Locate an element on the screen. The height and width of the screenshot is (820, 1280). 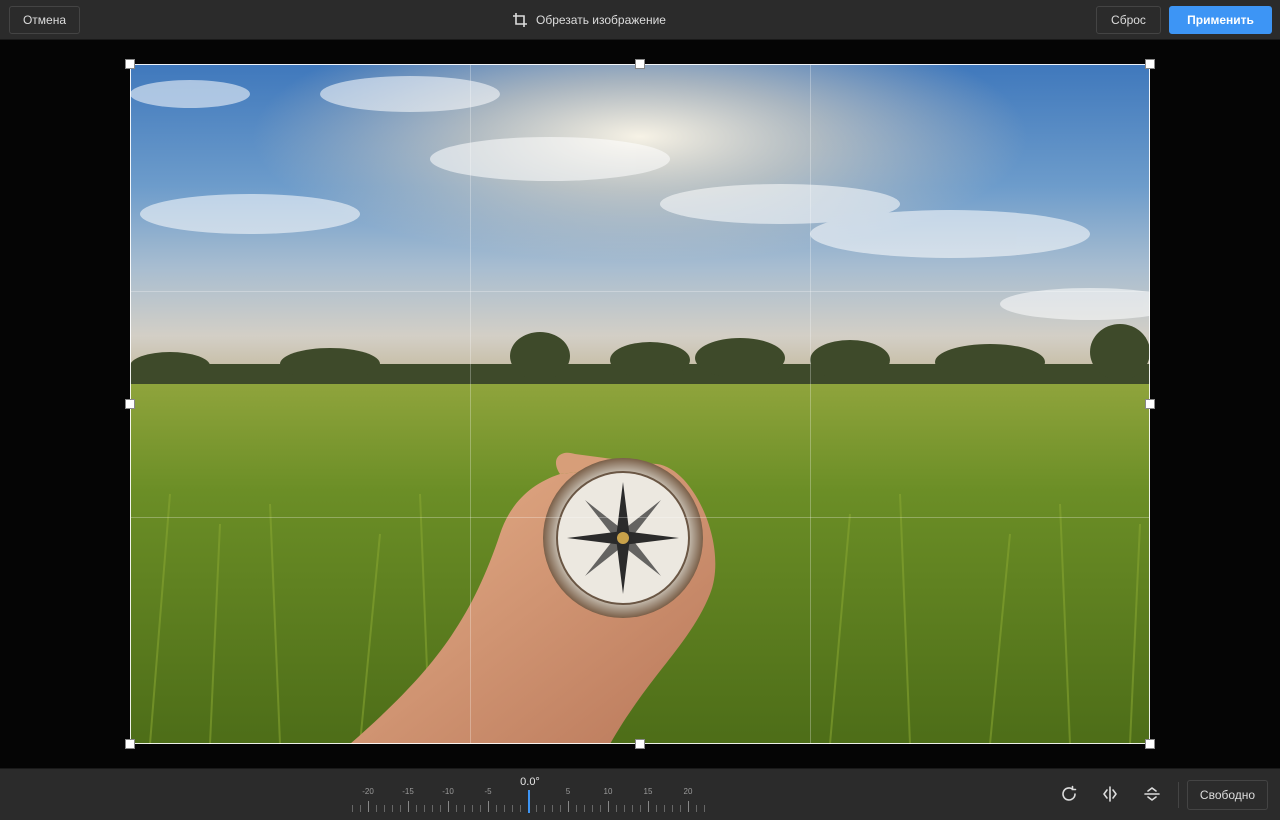
dial-tick-label: -10 is located at coordinates (448, 791).